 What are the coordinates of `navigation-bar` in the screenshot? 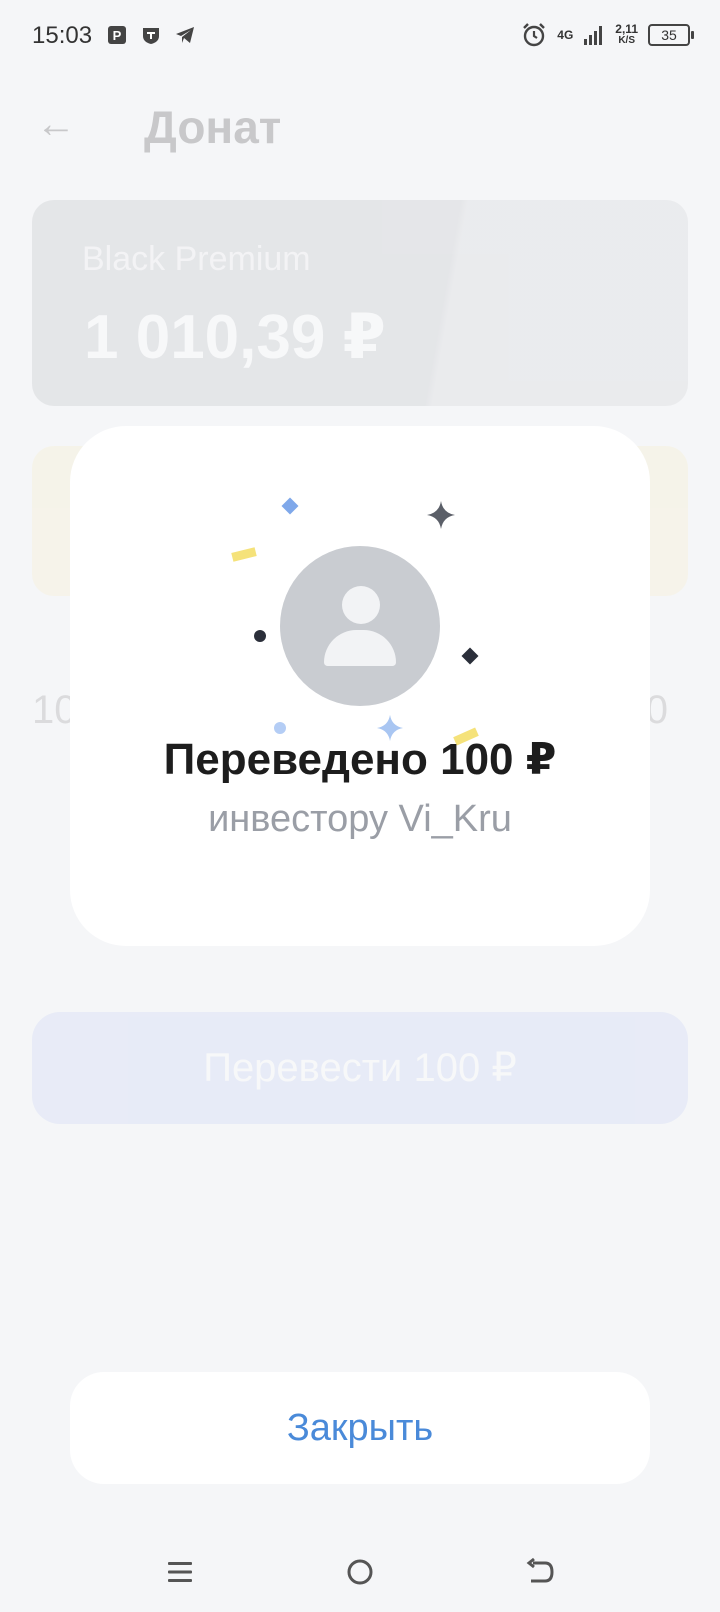 It's located at (360, 1574).